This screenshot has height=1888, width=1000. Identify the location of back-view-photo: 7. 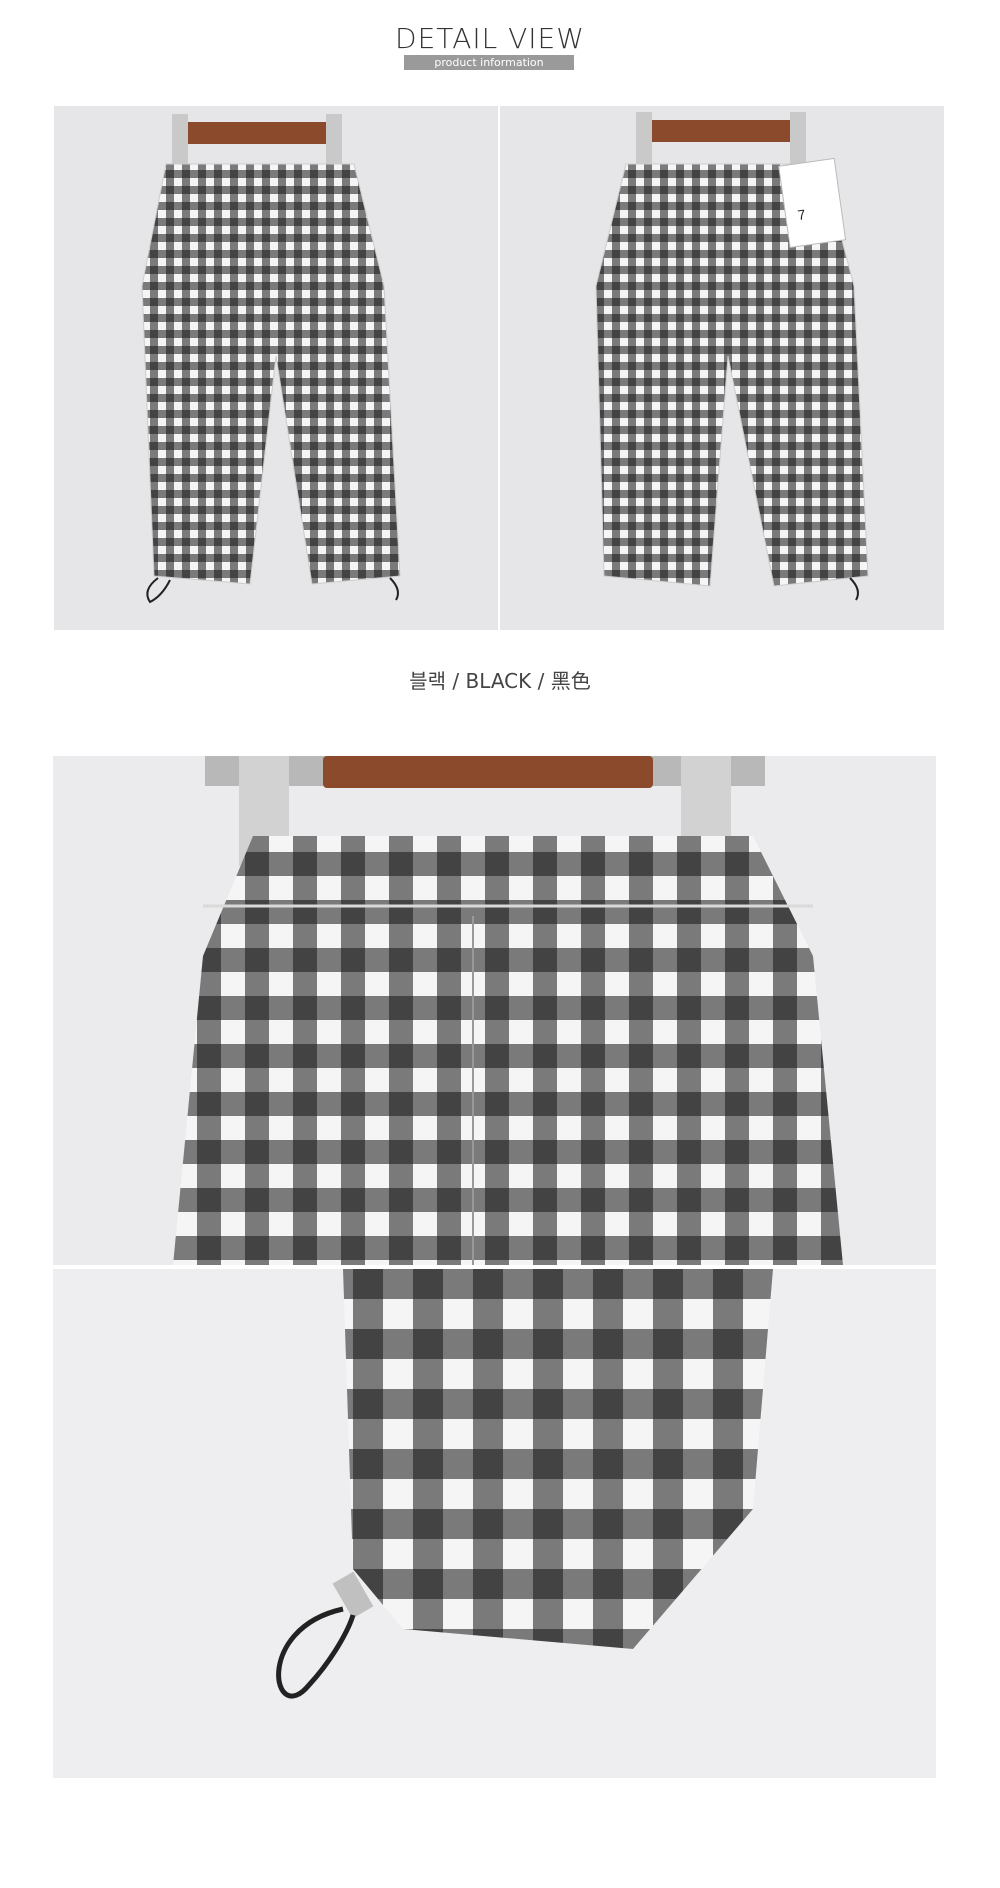
(722, 368).